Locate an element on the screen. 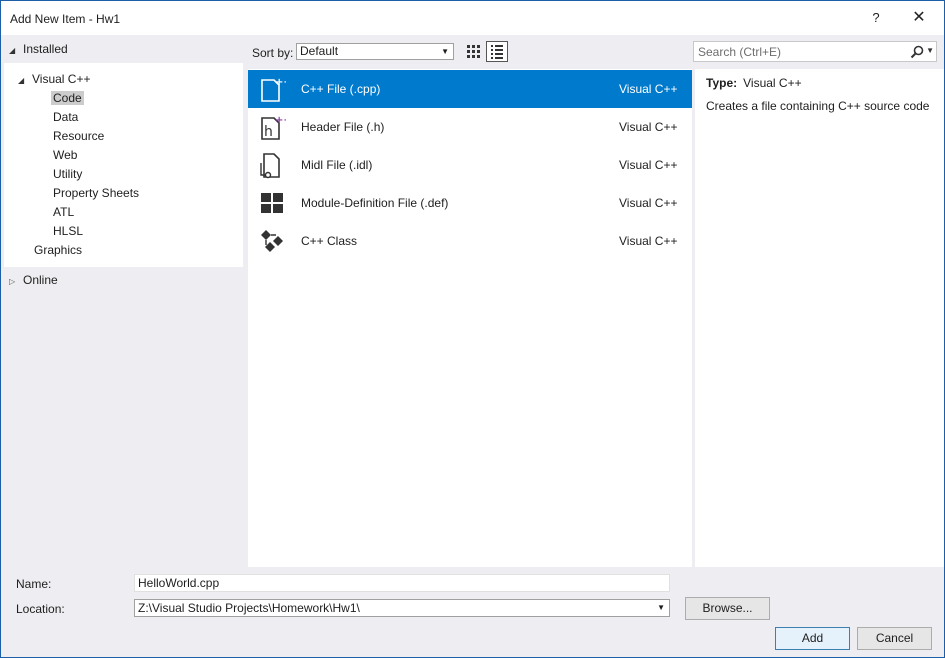 Image resolution: width=945 pixels, height=658 pixels. sort-by-label: Sort by: is located at coordinates (273, 53).